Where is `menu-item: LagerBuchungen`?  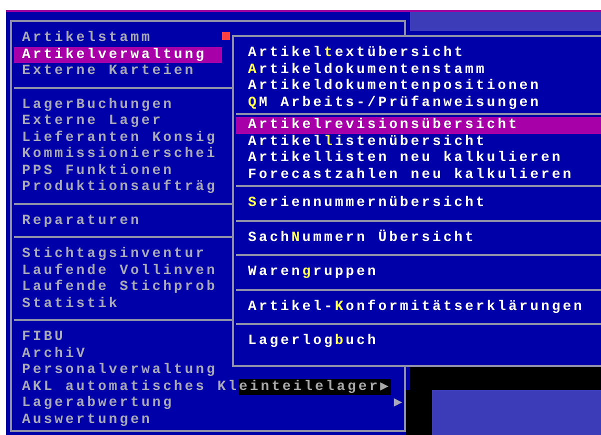 menu-item: LagerBuchungen is located at coordinates (96, 104).